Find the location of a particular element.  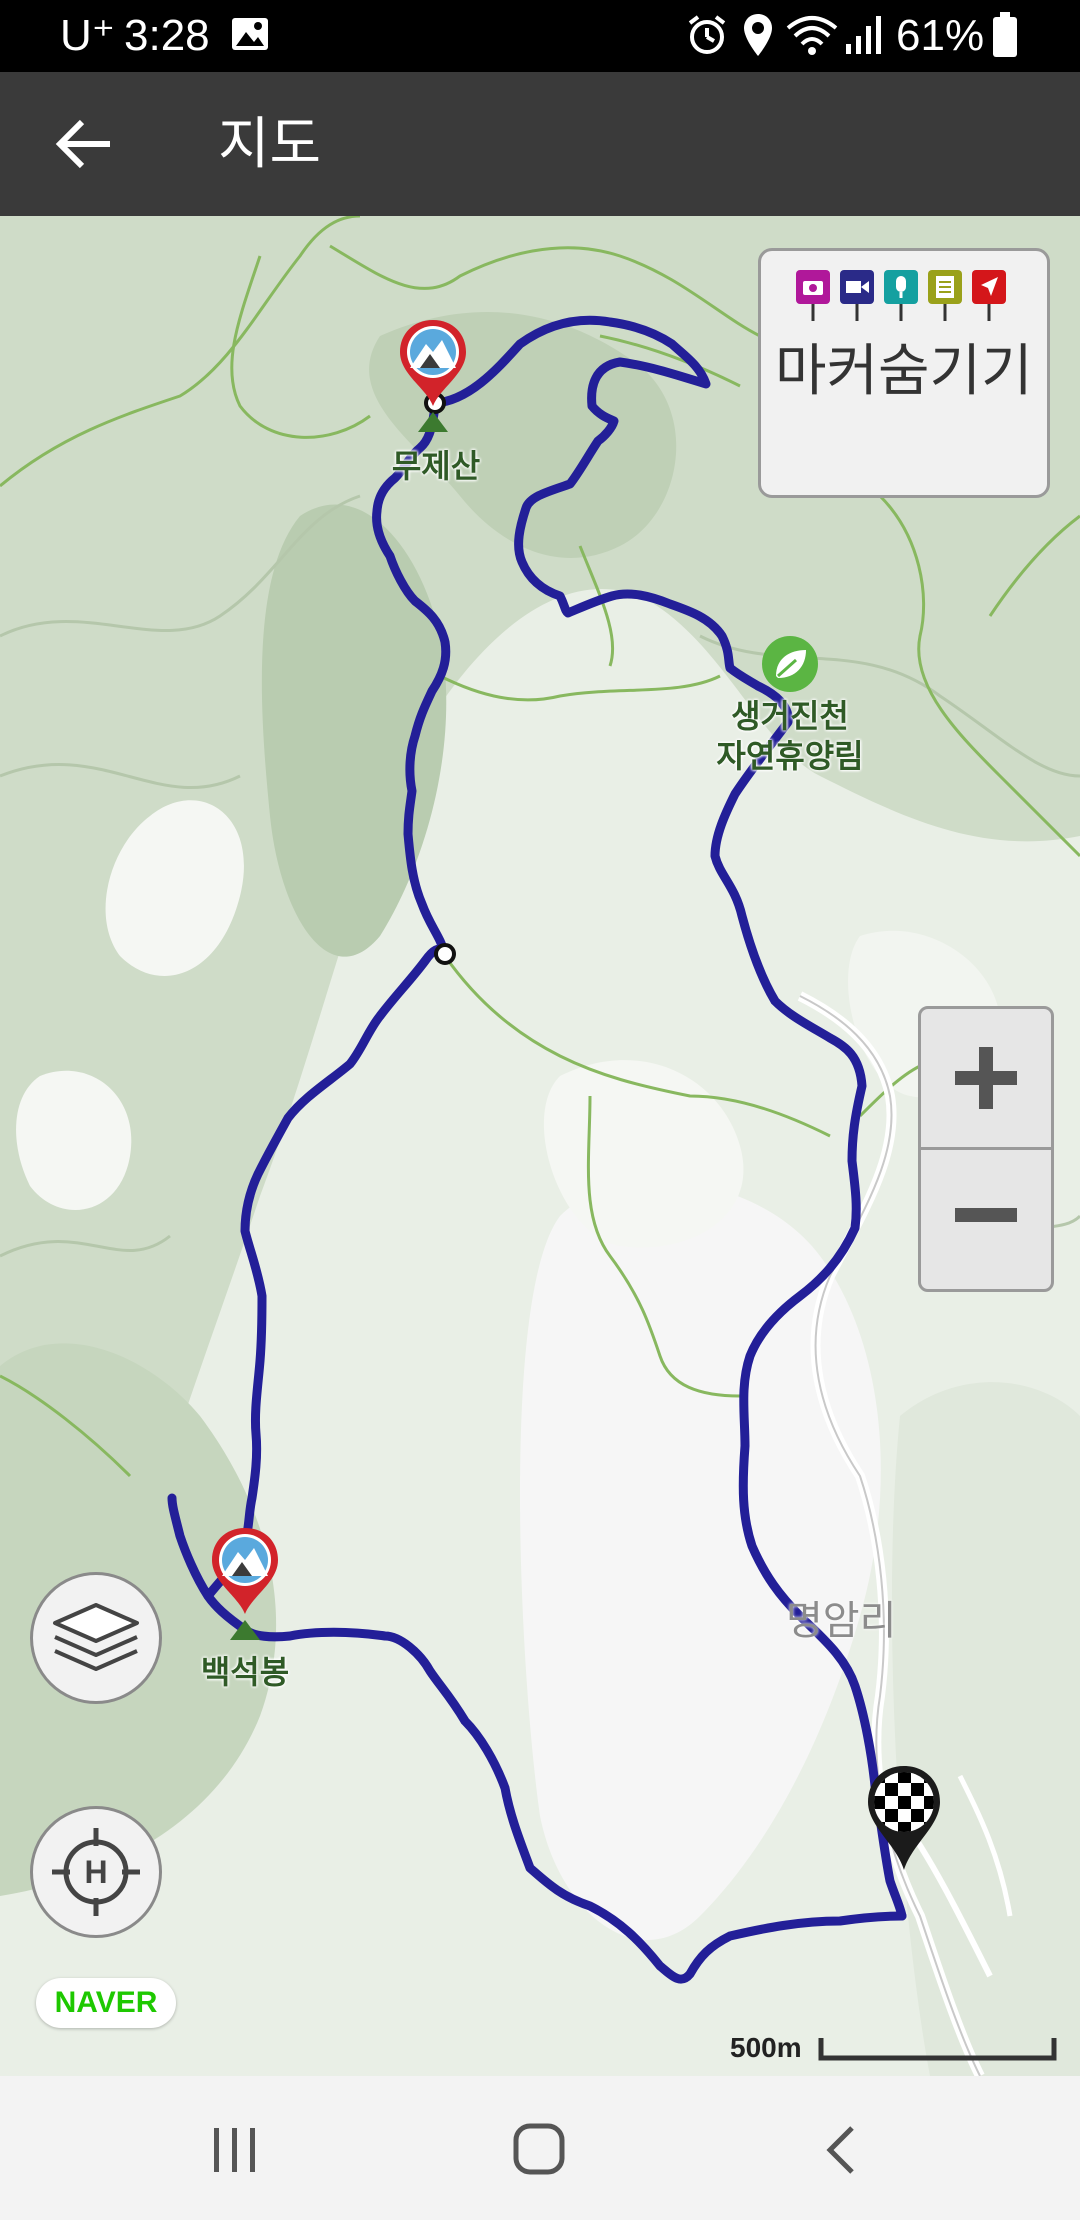

zoom-in-button is located at coordinates (986, 1078).